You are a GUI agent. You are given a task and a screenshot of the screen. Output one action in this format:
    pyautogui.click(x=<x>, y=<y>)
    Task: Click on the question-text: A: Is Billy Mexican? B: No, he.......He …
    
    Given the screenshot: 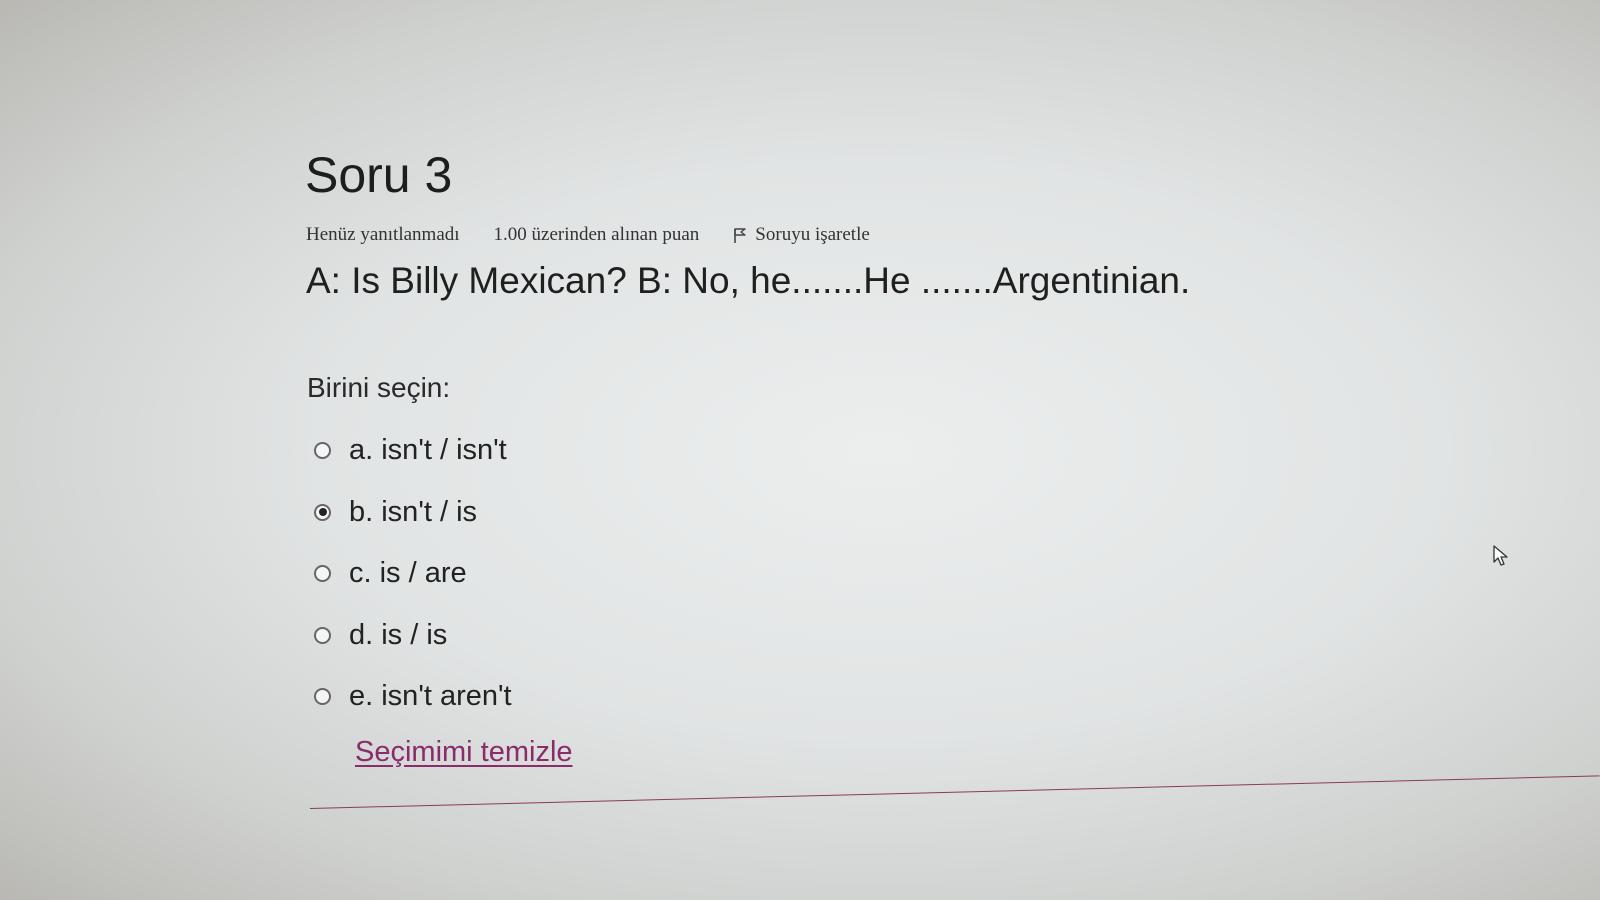 What is the action you would take?
    pyautogui.click(x=748, y=280)
    